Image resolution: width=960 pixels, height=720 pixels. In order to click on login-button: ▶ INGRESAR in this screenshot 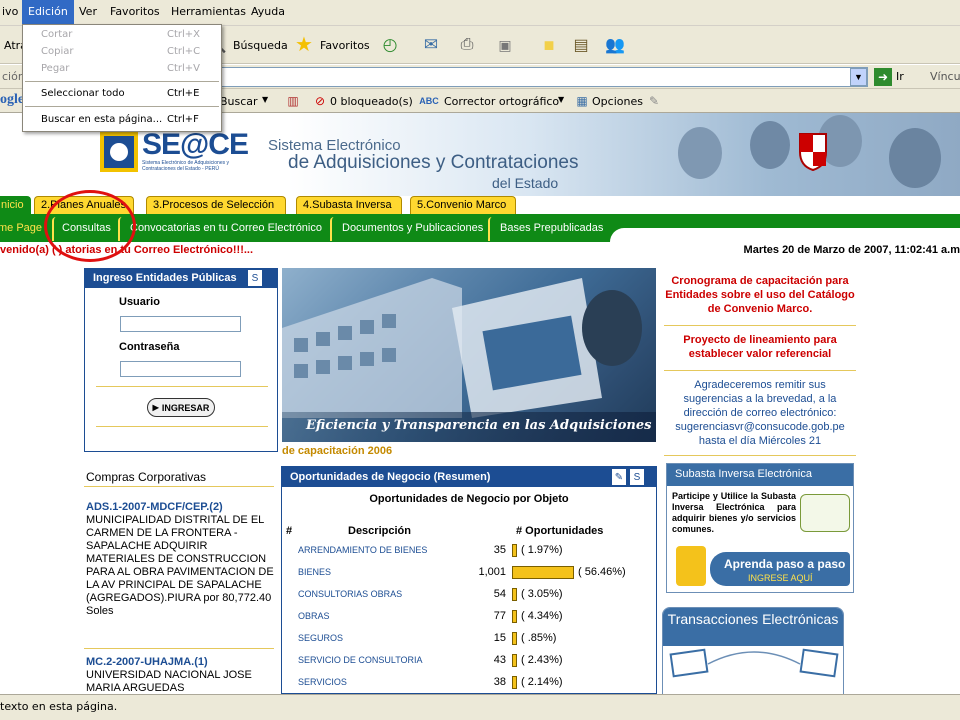, I will do `click(181, 407)`.